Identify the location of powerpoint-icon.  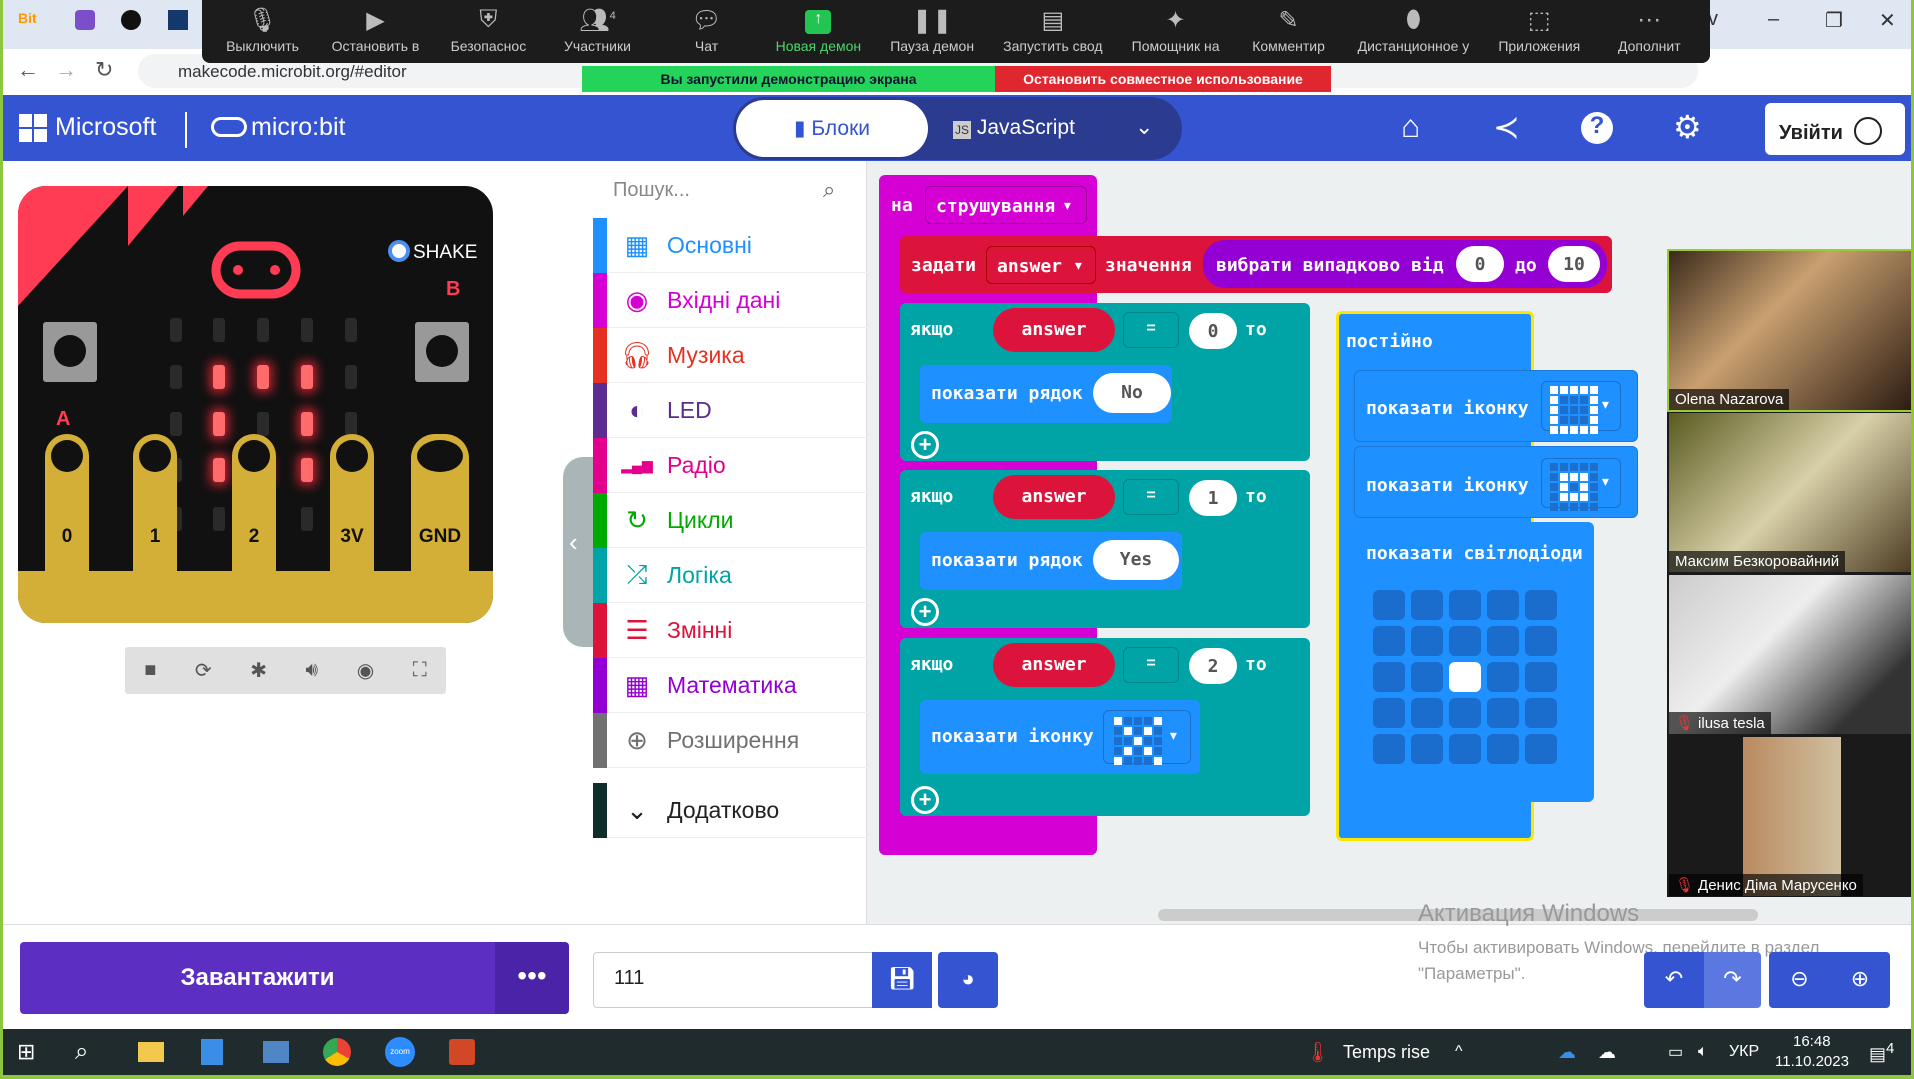
(462, 1052).